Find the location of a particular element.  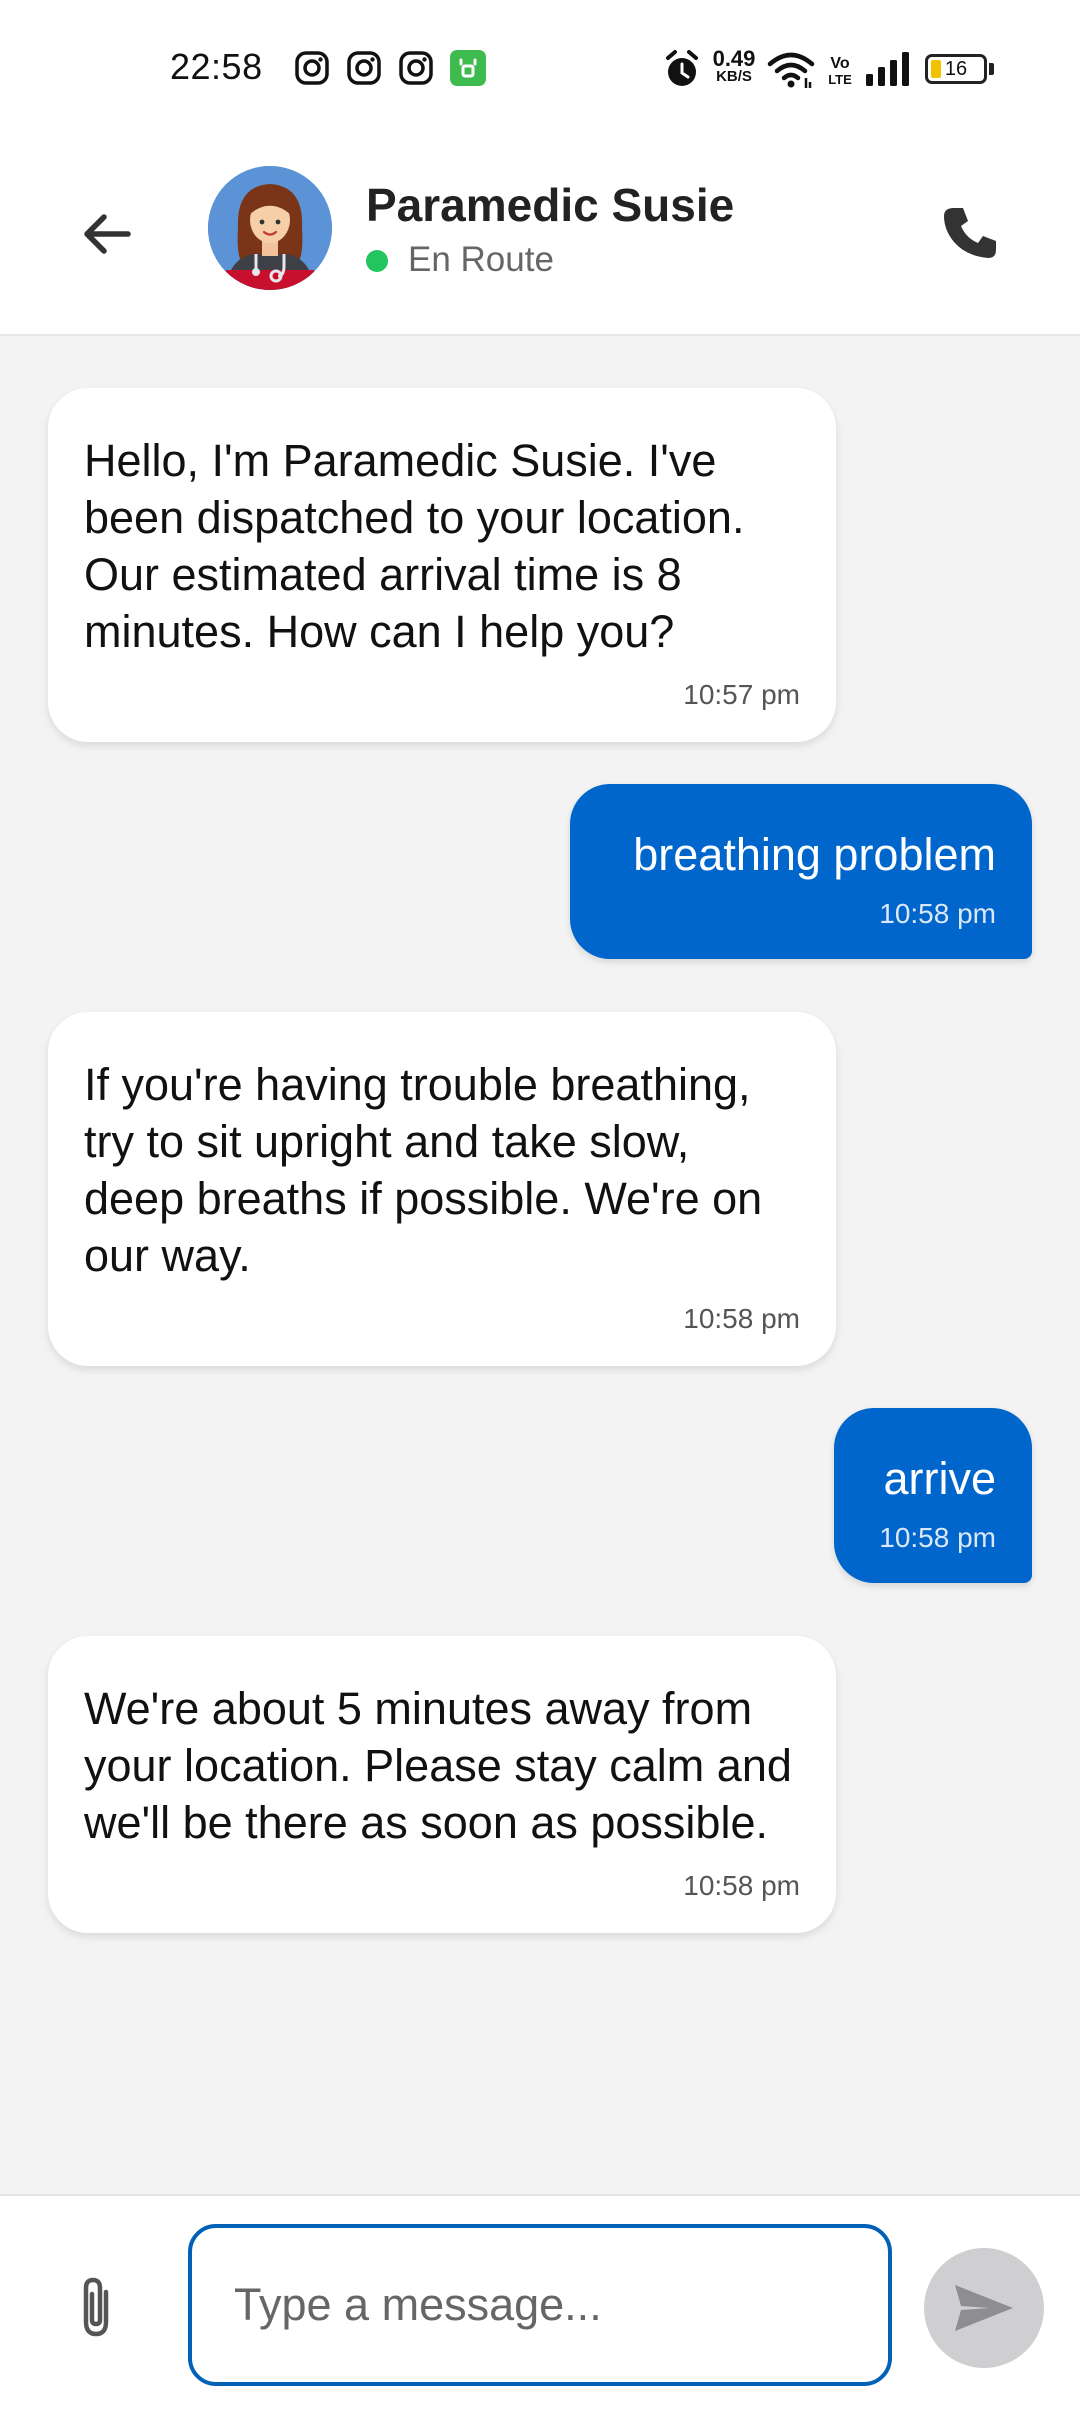

volte-icon: Vo LTE is located at coordinates (840, 71).